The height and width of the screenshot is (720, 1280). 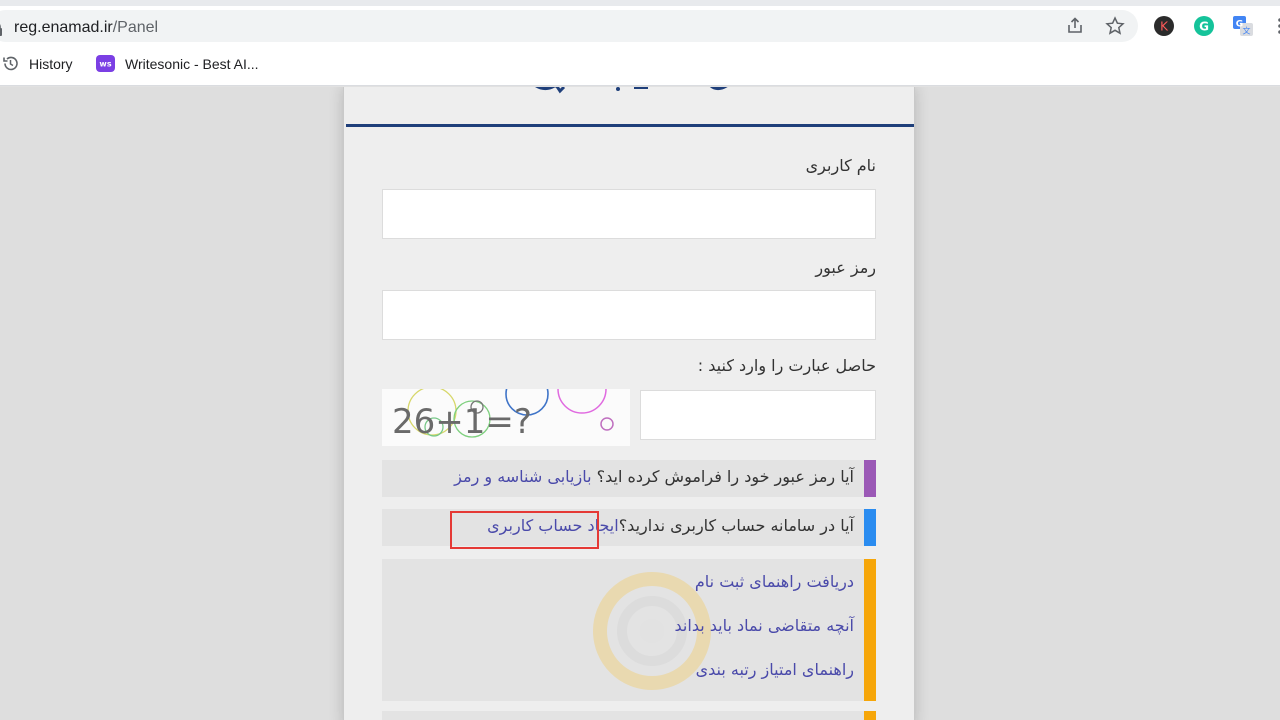 What do you see at coordinates (1, 30) in the screenshot?
I see `lock-icon` at bounding box center [1, 30].